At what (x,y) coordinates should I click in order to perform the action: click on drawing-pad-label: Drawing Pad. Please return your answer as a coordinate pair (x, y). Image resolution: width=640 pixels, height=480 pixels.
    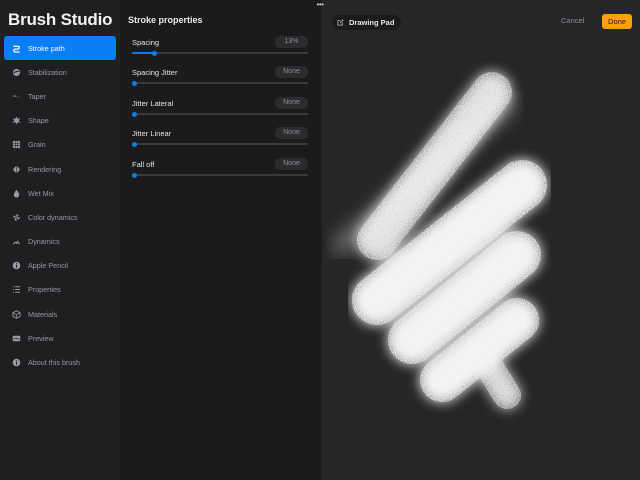
    Looking at the image, I should click on (372, 22).